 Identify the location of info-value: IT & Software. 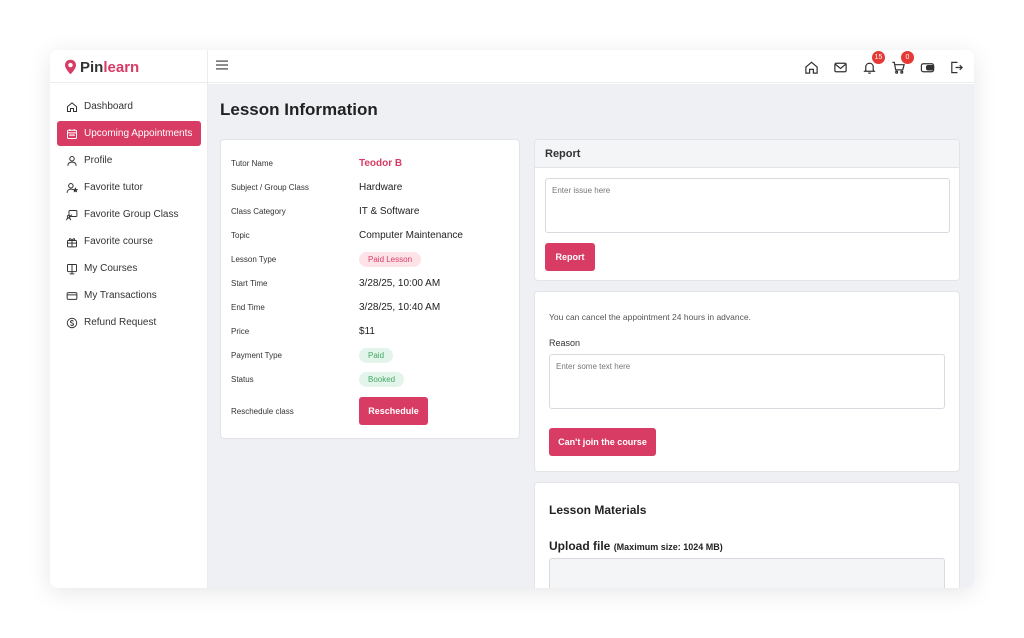
(389, 211).